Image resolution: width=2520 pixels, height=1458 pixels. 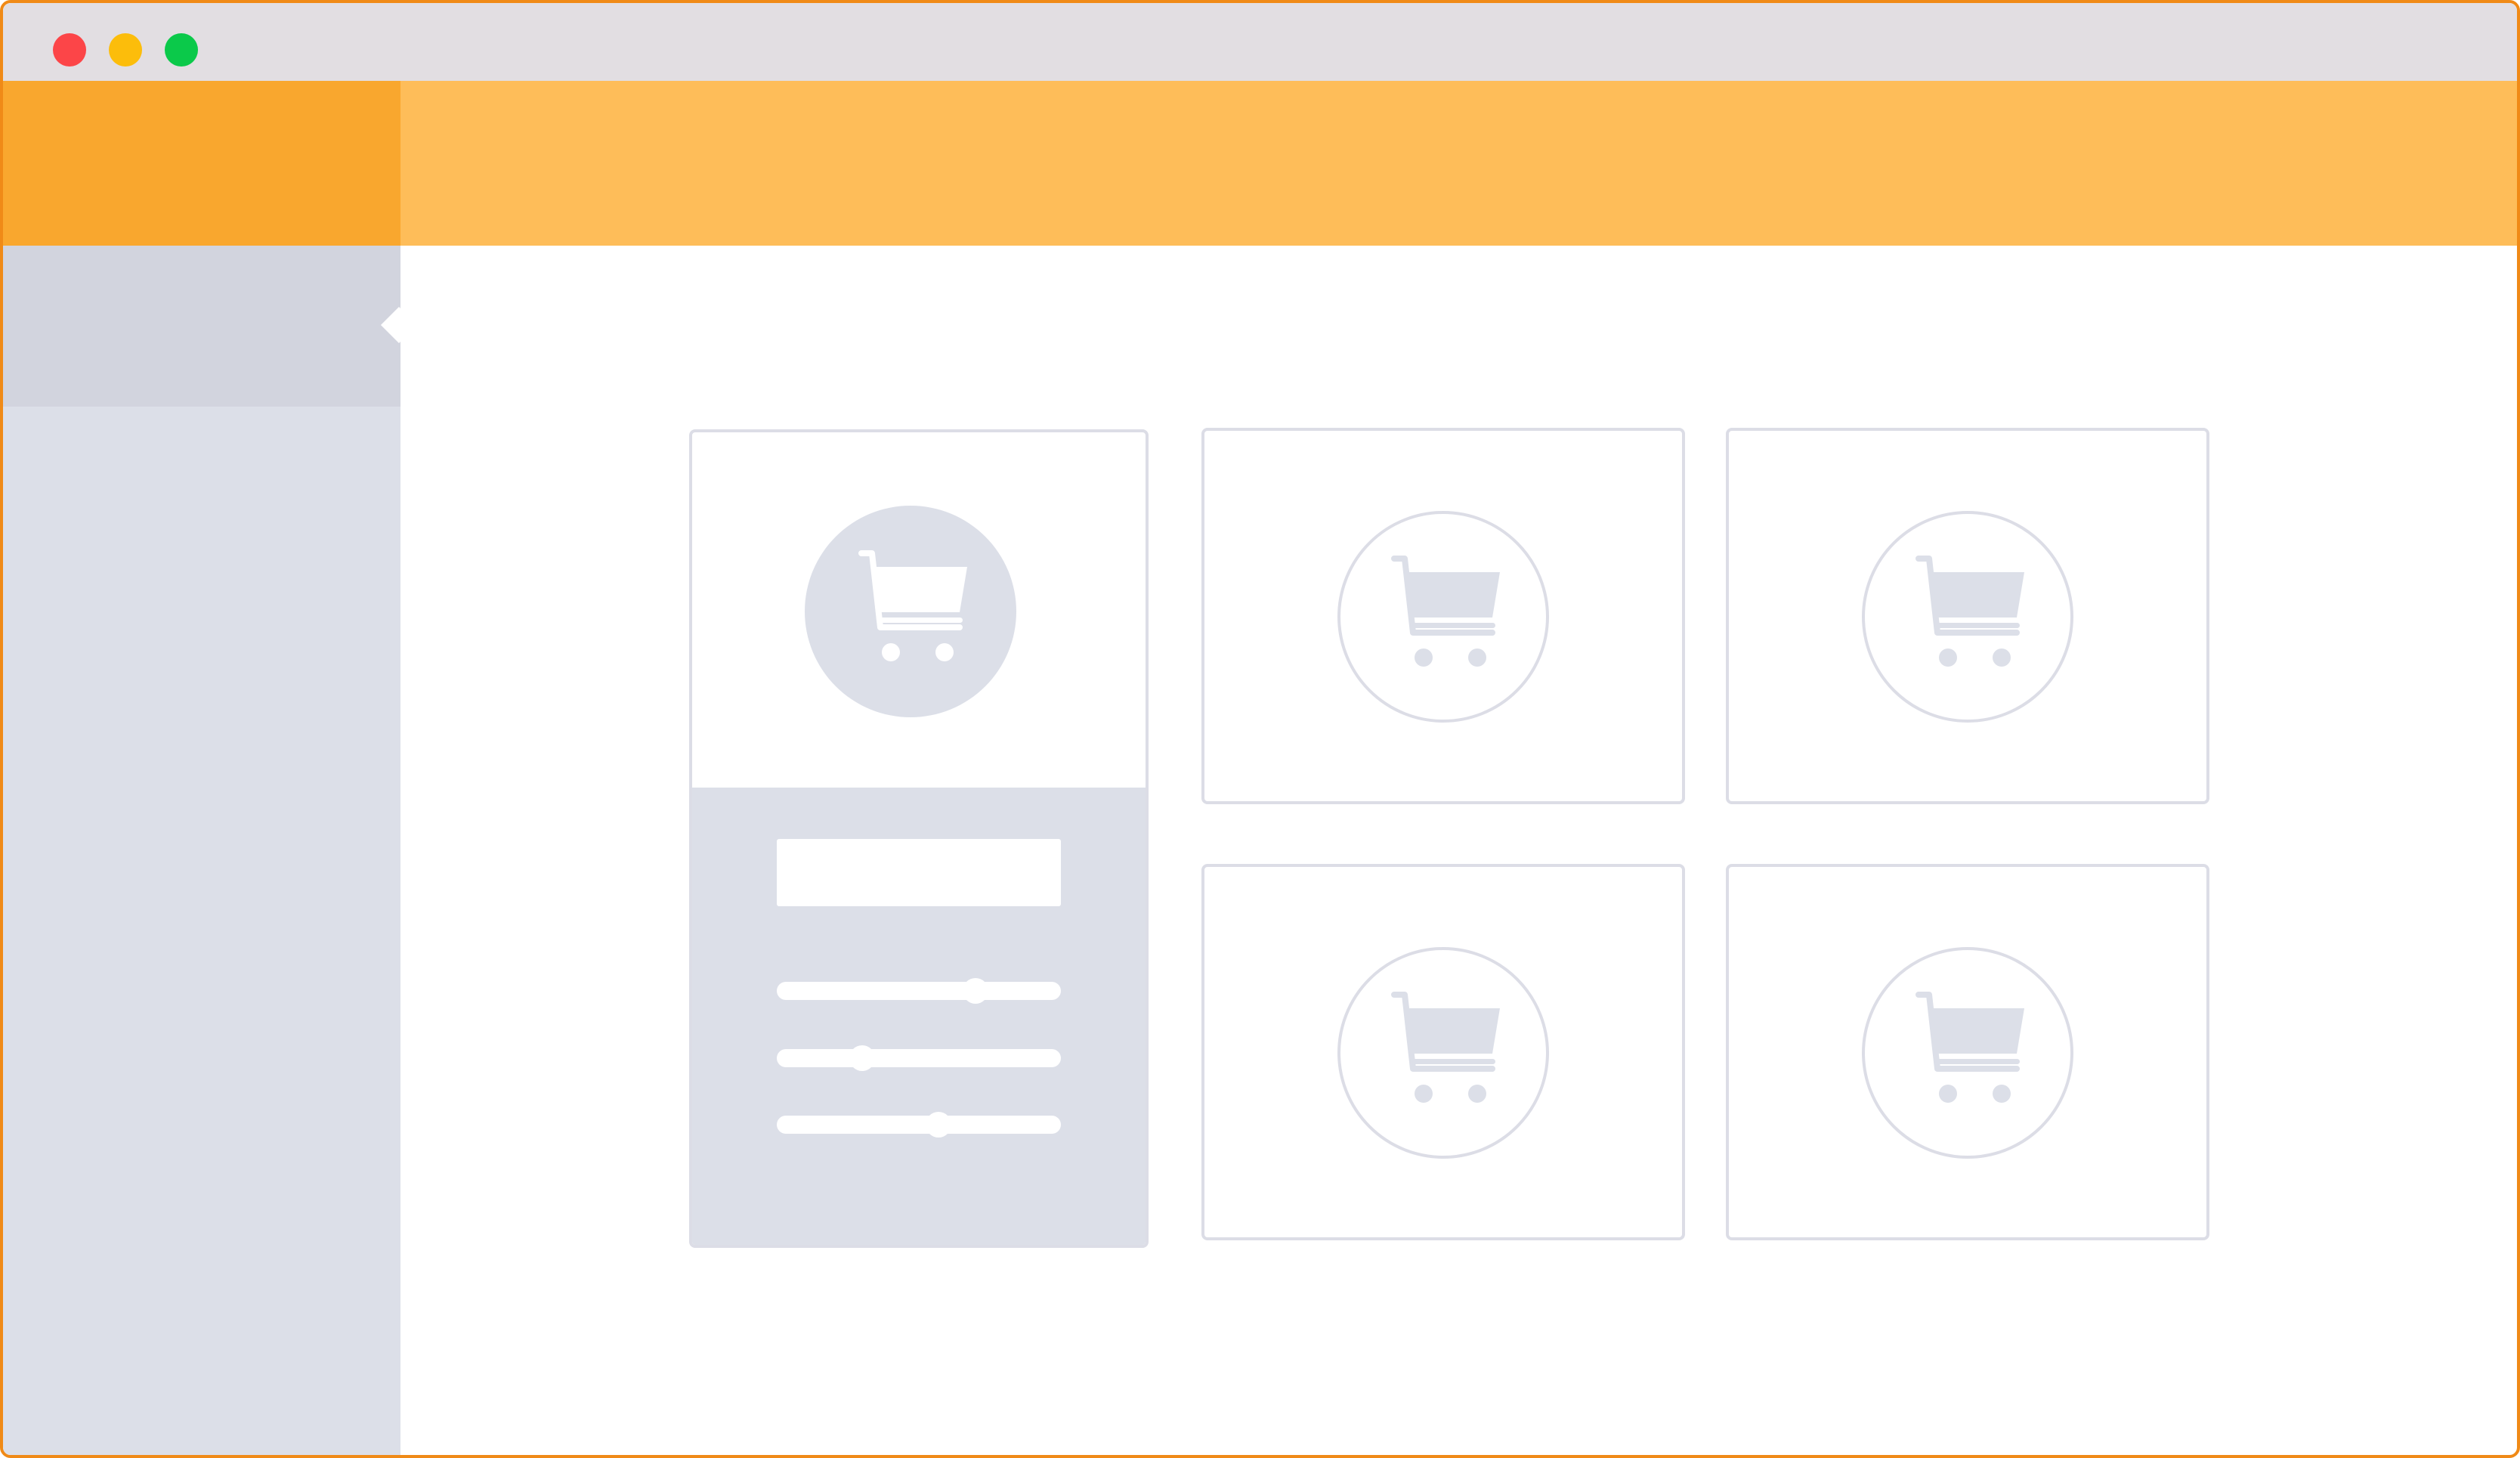 I want to click on product-card-selected, so click(x=919, y=839).